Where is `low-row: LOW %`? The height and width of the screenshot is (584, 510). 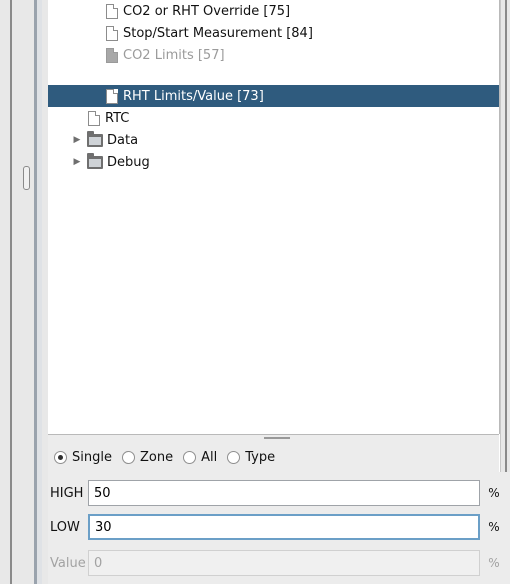
low-row: LOW % is located at coordinates (279, 527).